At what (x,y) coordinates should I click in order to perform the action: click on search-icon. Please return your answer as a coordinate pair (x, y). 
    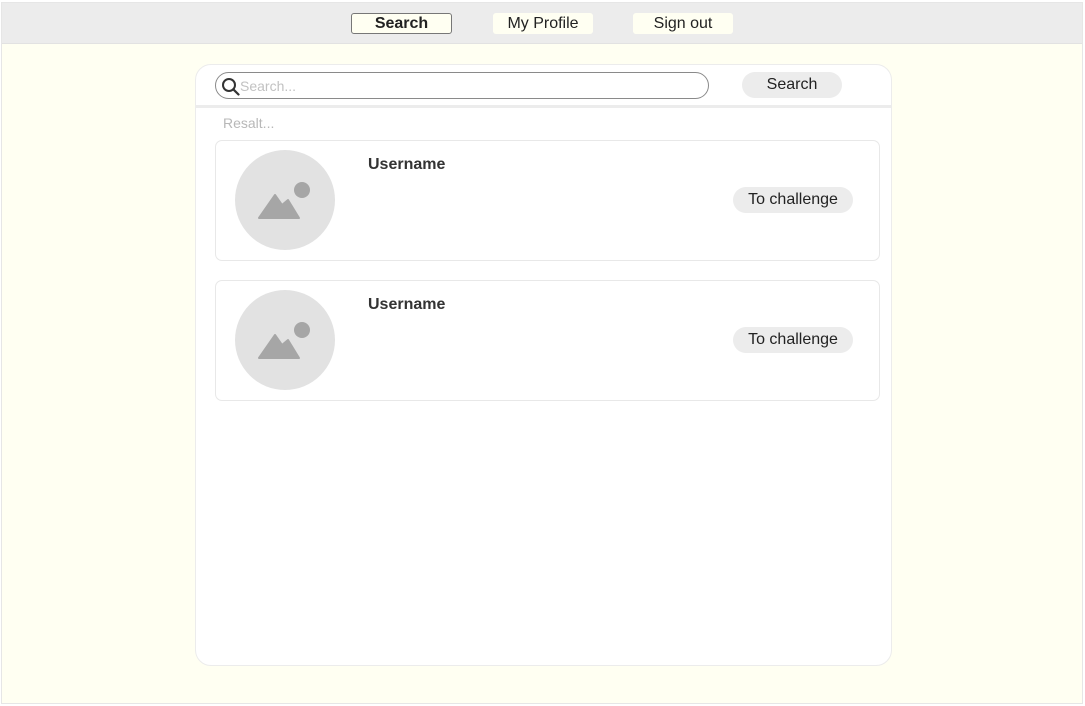
    Looking at the image, I should click on (231, 87).